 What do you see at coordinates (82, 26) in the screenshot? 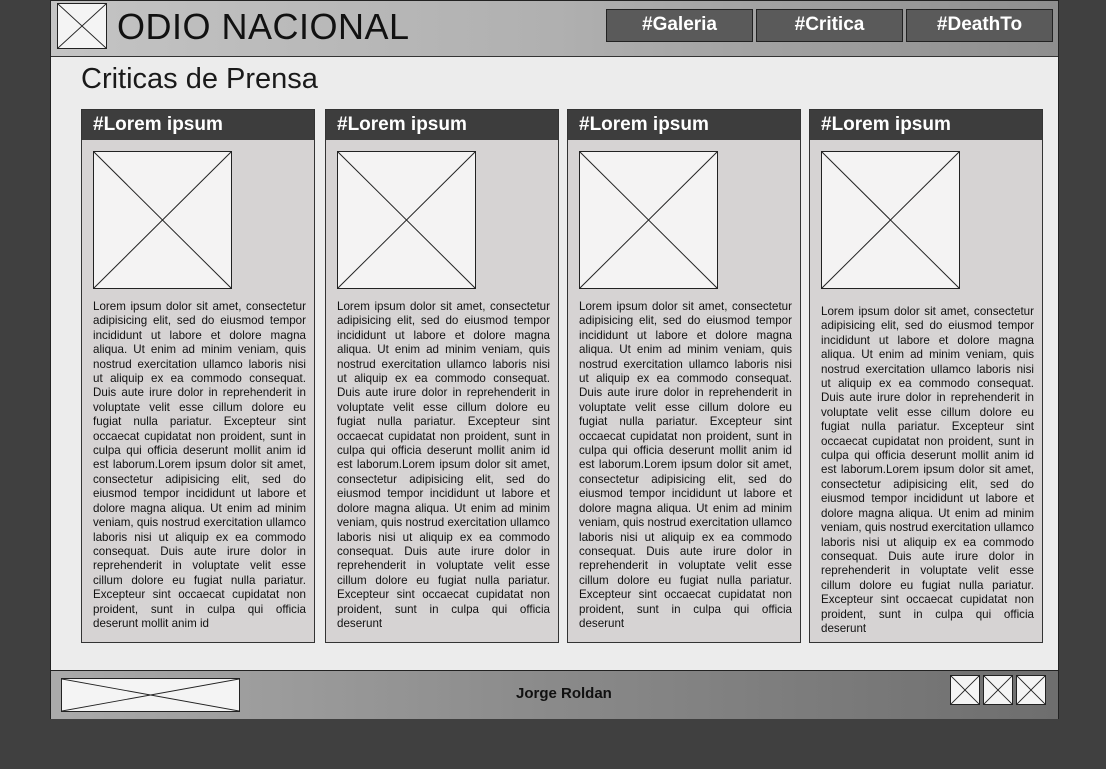
I see `site-logo-icon` at bounding box center [82, 26].